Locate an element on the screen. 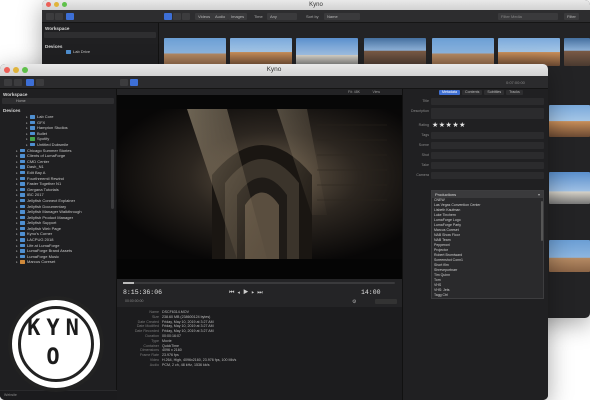 The image size is (590, 400). rating-stars: ★★★★★ is located at coordinates (449, 125).